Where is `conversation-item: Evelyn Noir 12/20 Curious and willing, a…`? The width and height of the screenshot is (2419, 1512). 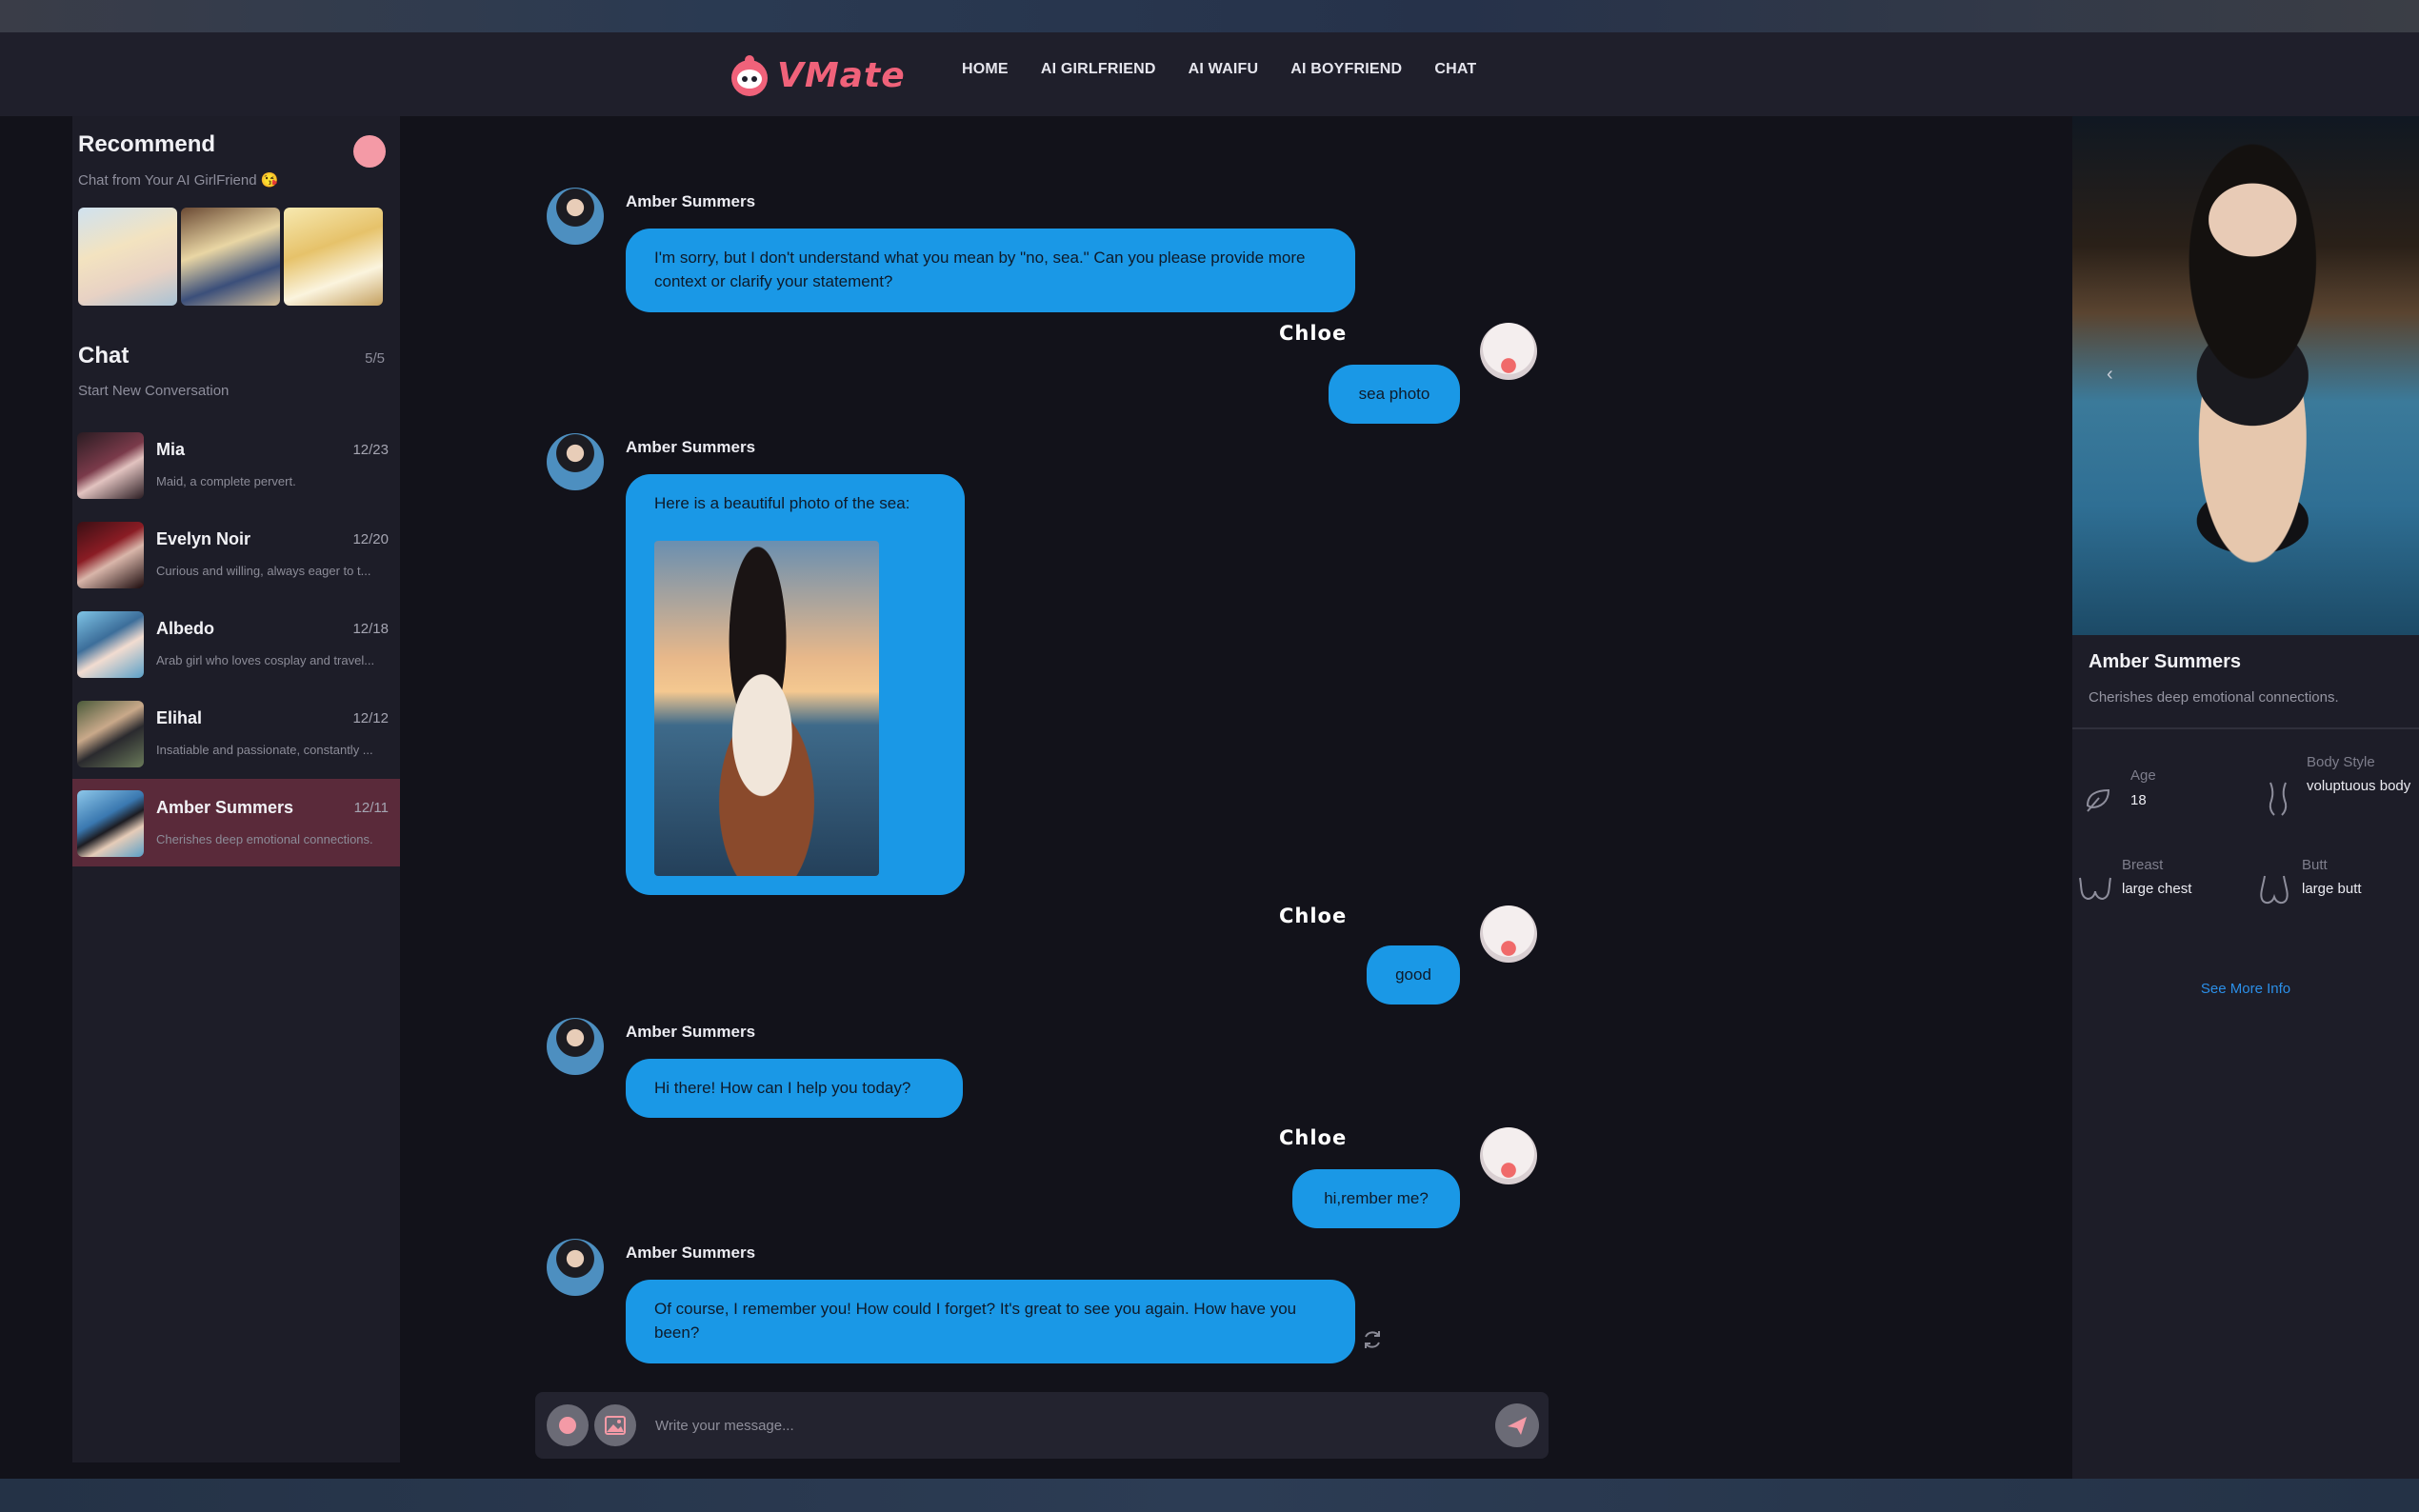 conversation-item: Evelyn Noir 12/20 Curious and willing, a… is located at coordinates (236, 554).